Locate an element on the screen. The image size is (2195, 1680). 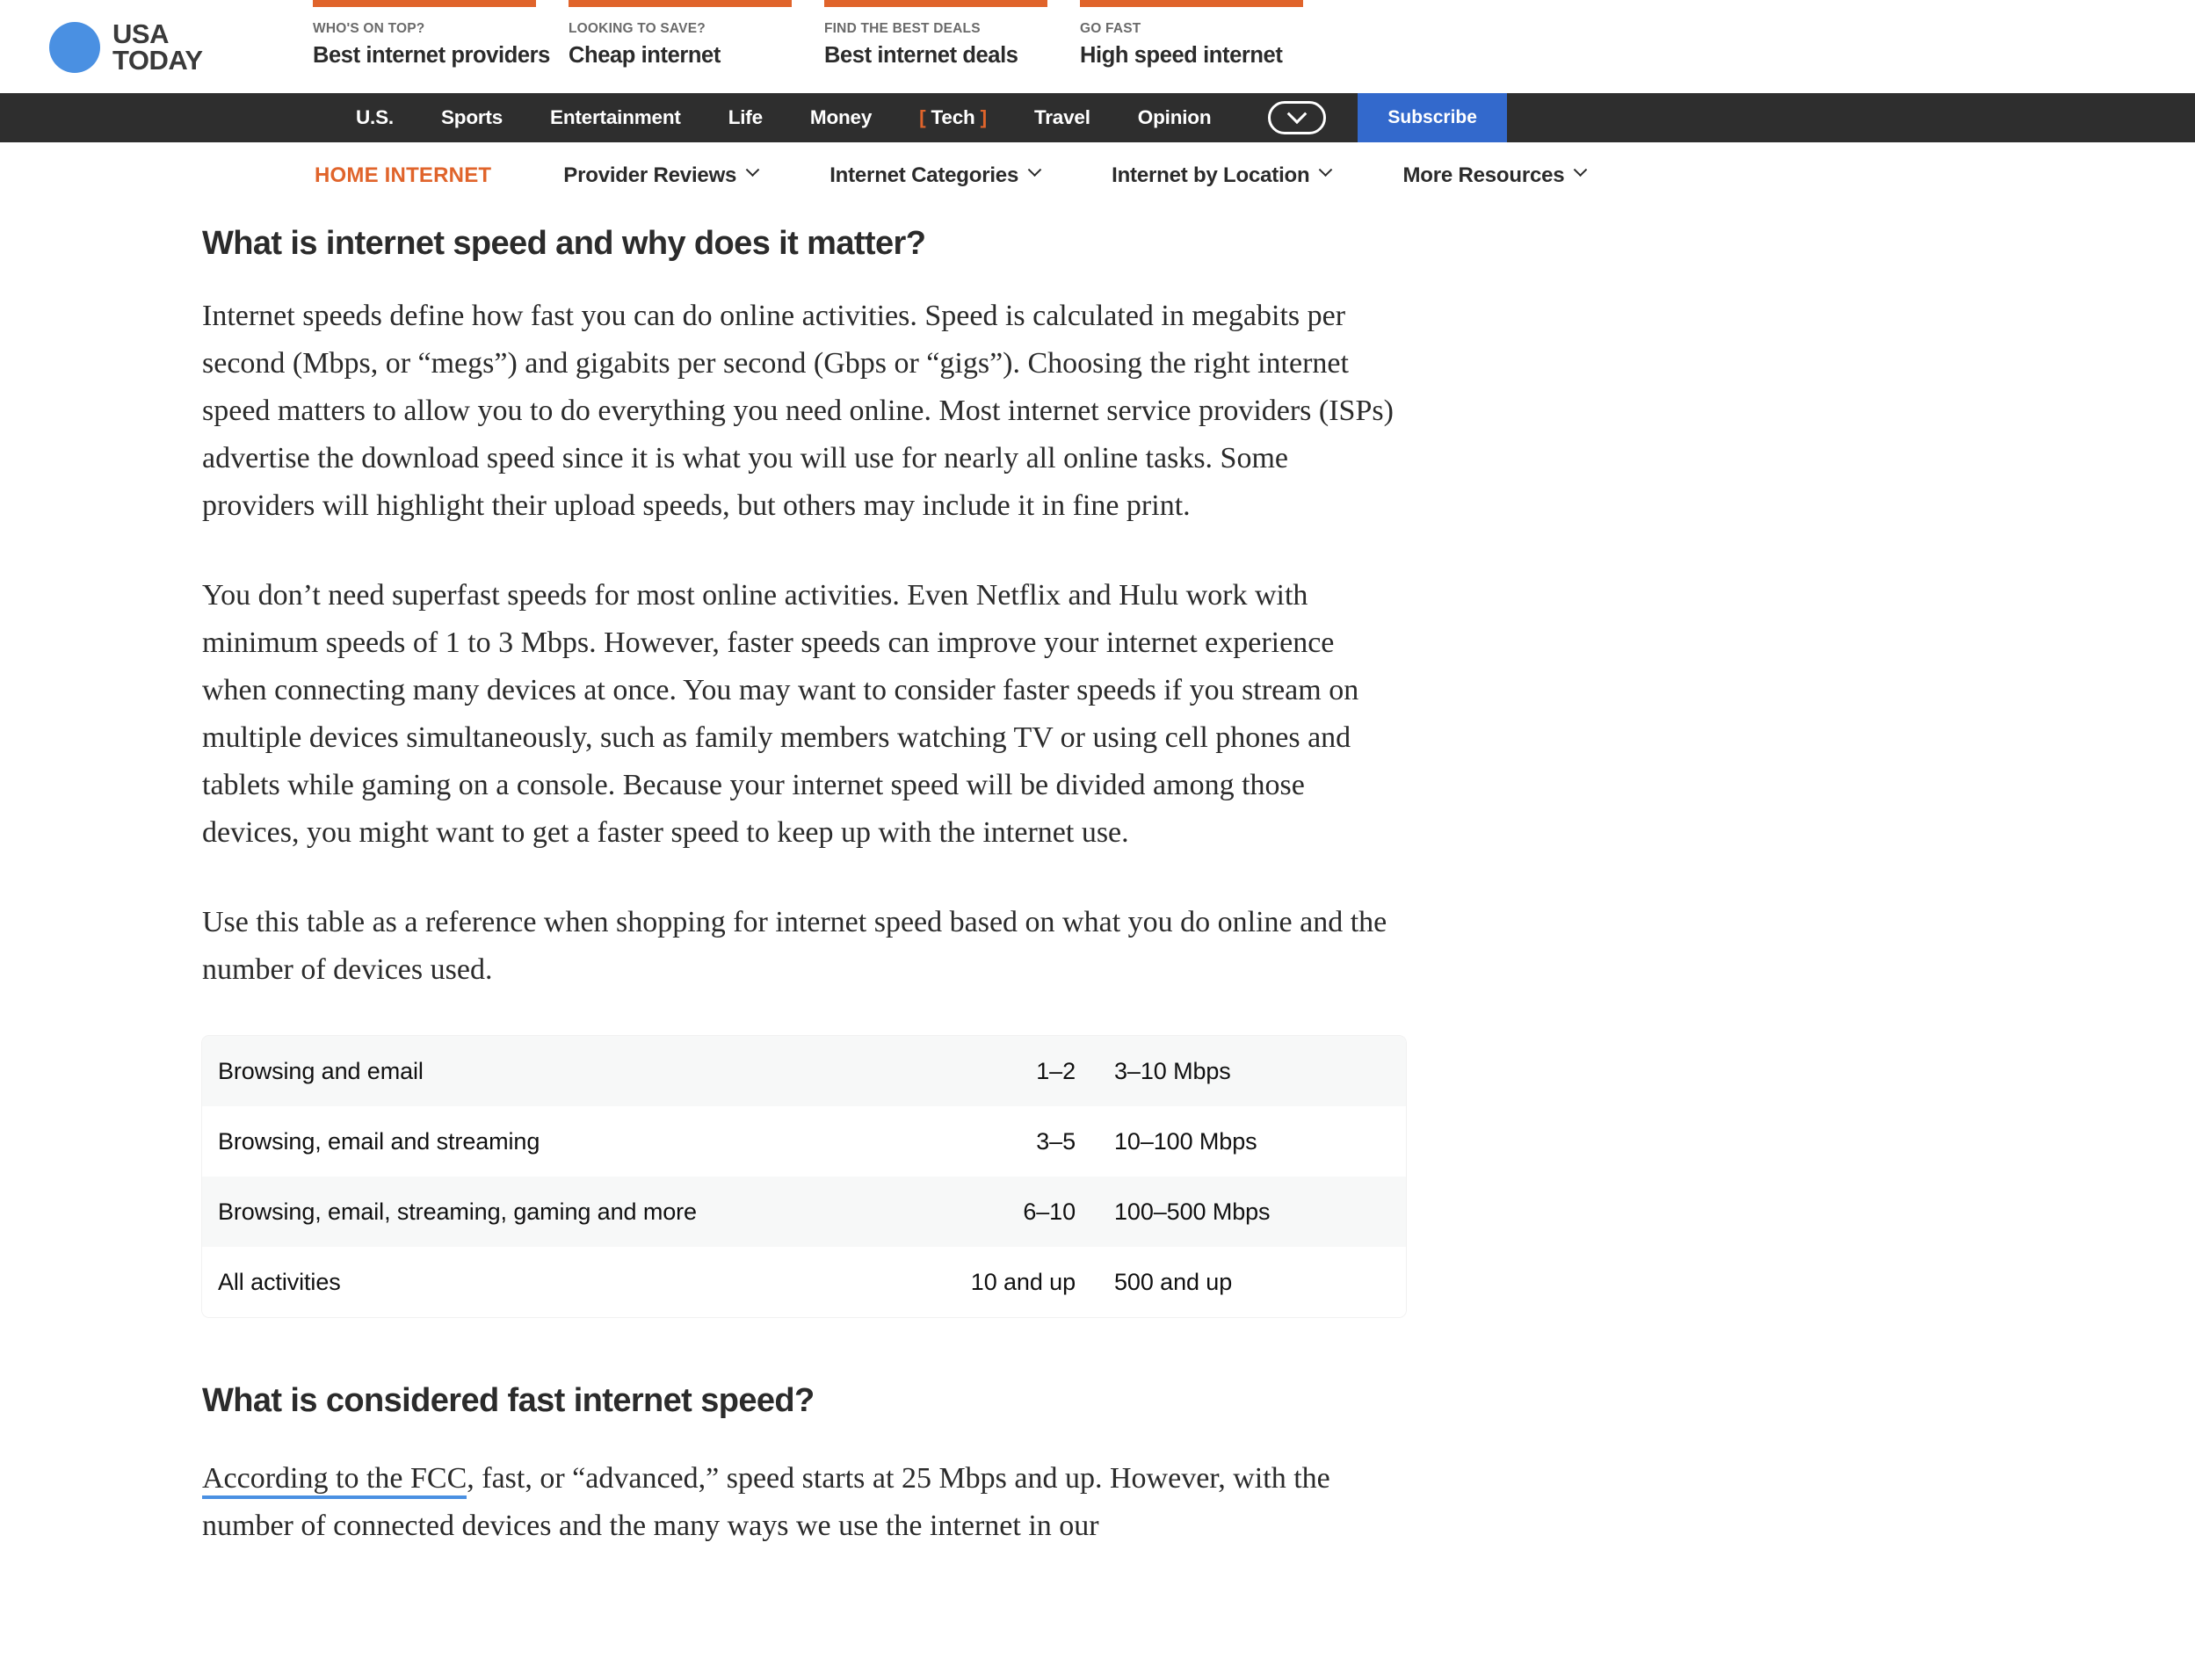
sec-nav-item-more-resources: More Resources is located at coordinates (1495, 175).